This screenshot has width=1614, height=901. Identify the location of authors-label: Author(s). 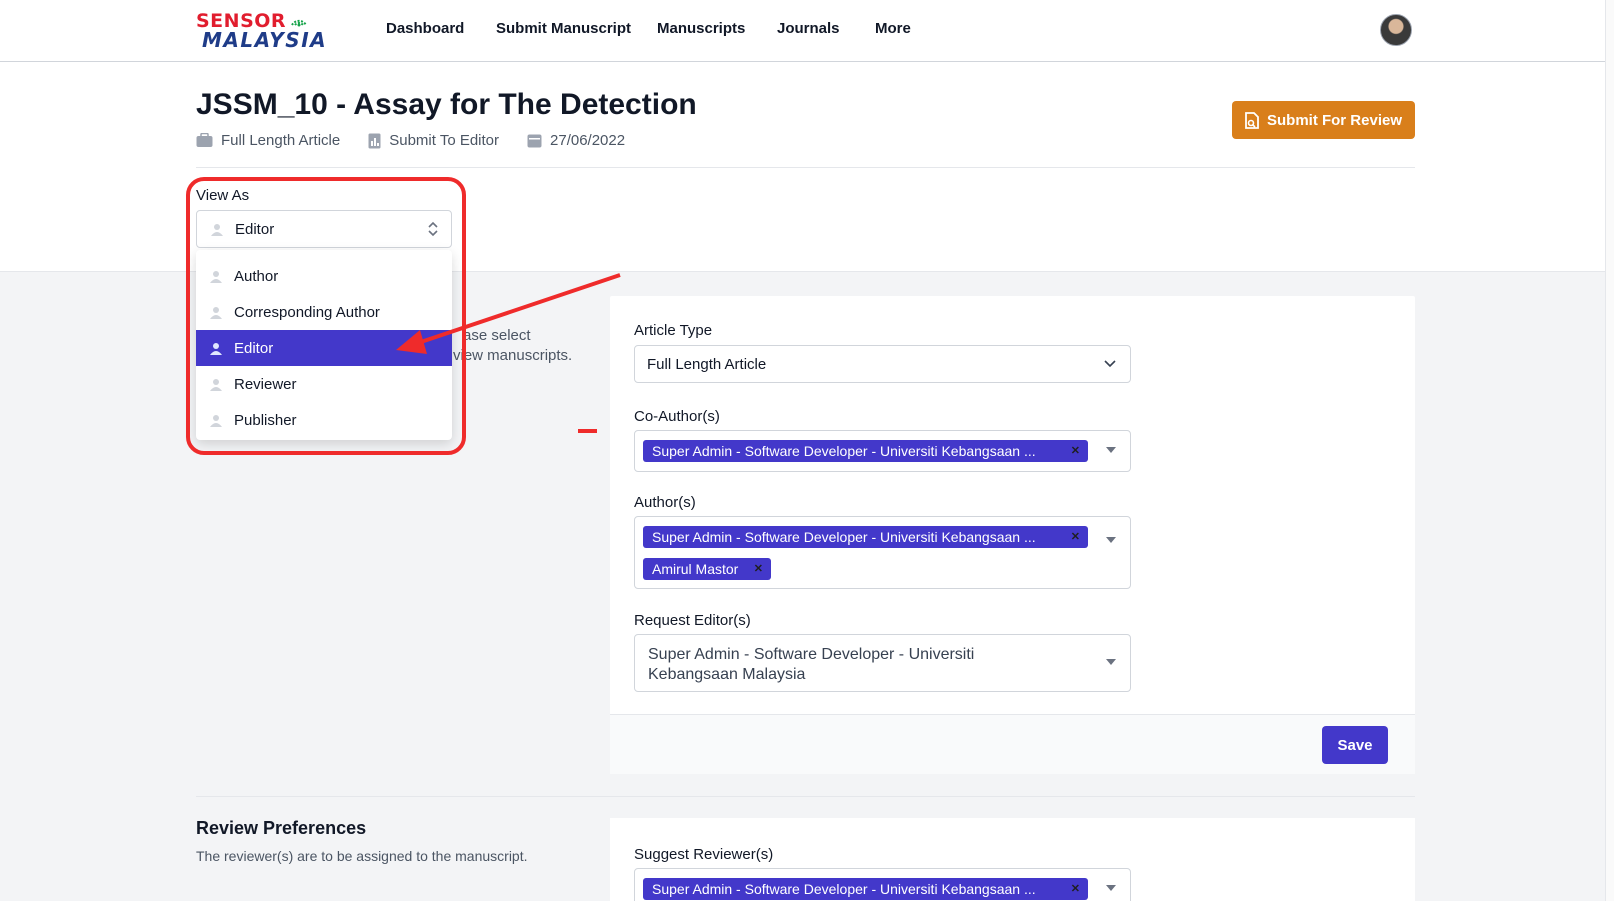
(665, 502).